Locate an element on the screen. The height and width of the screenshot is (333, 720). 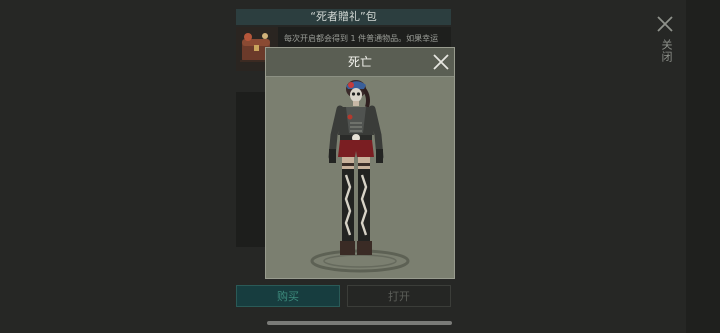
pack-content-panel is located at coordinates (251, 169).